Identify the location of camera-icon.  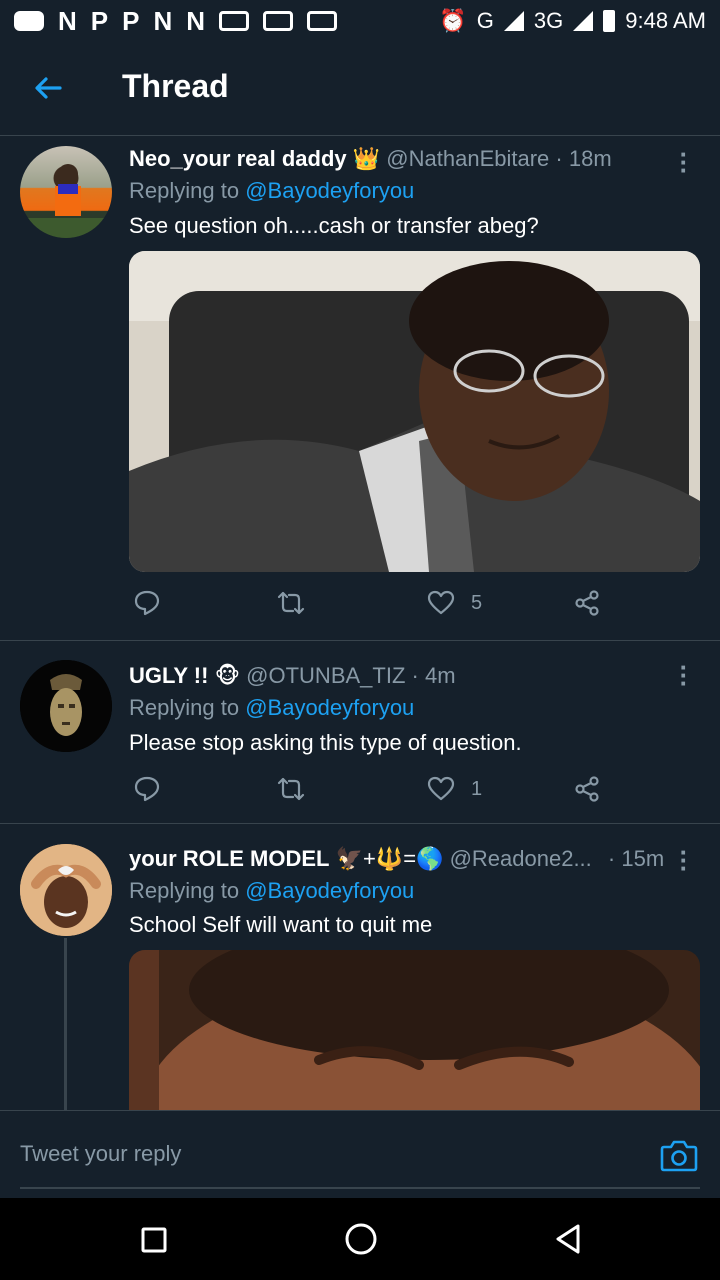
(679, 1155).